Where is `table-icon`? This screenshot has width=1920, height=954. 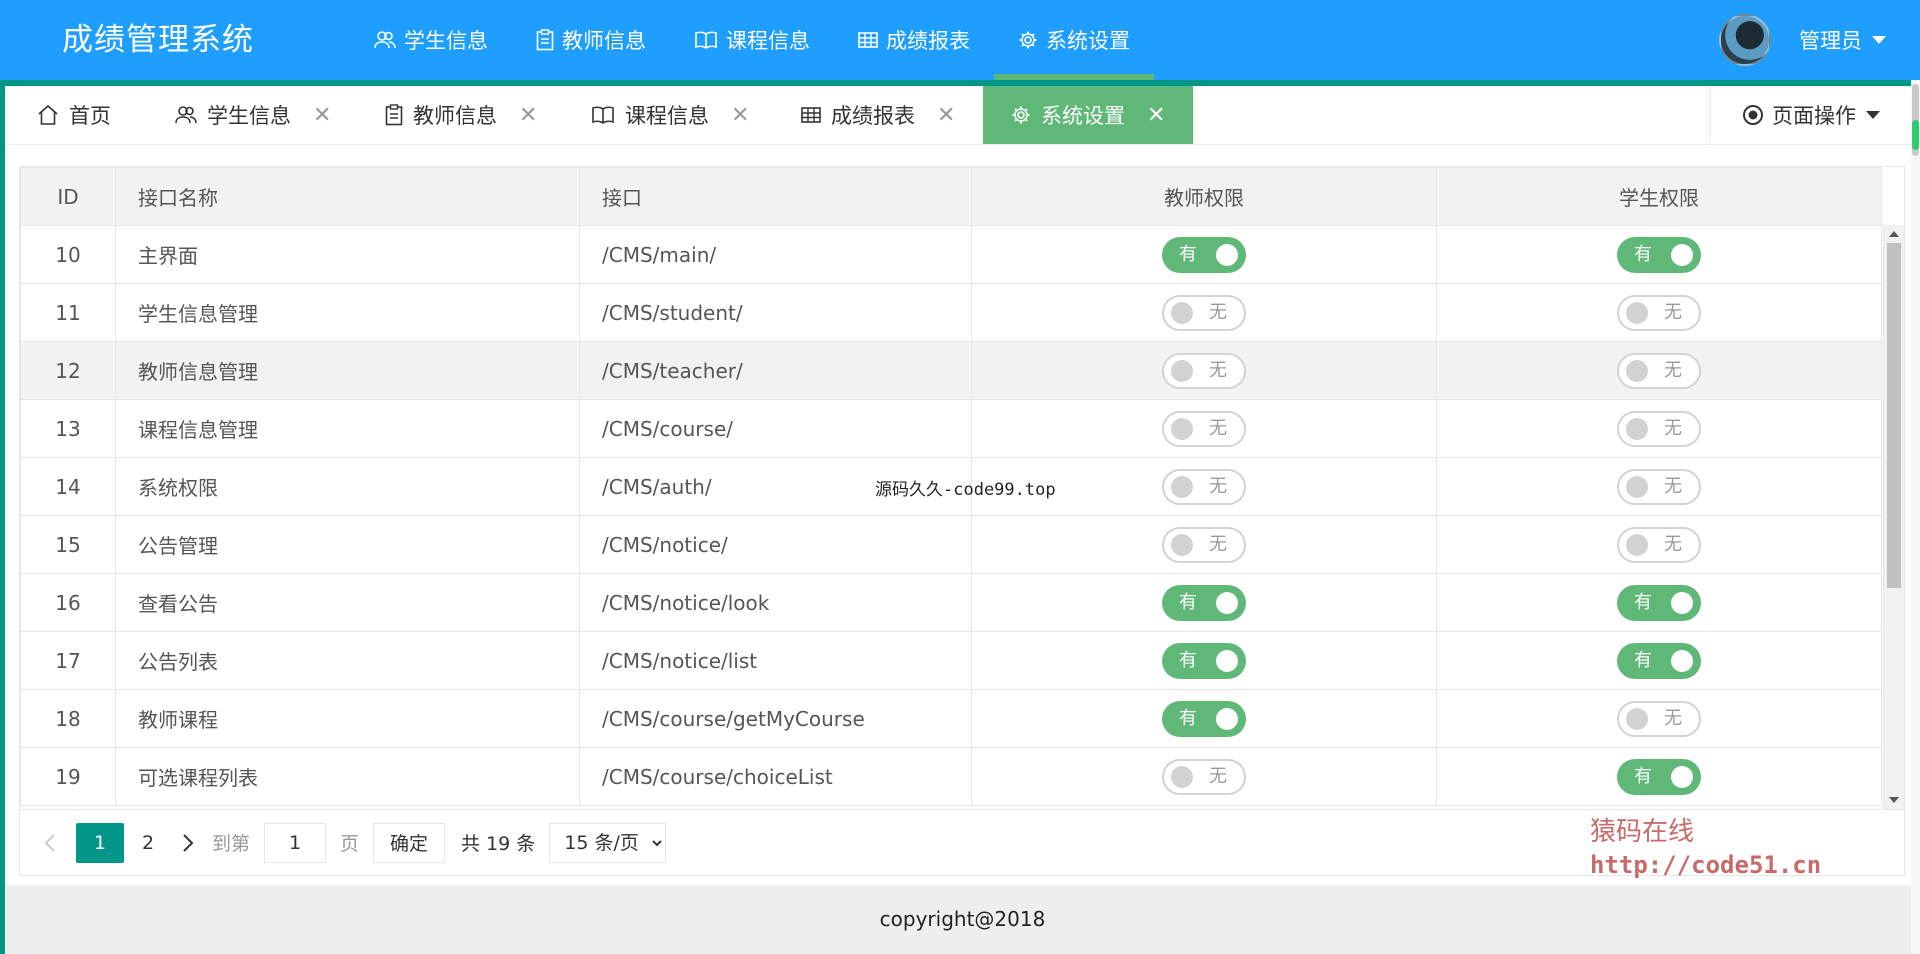
table-icon is located at coordinates (811, 115).